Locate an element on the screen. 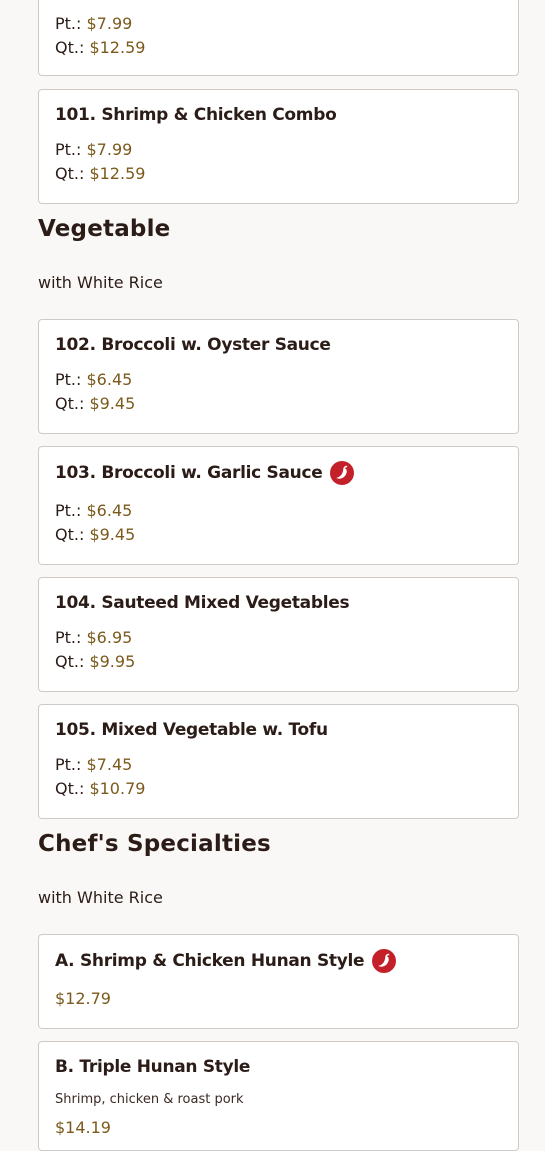 This screenshot has height=1151, width=545. item-title: B. Triple Hunan Style is located at coordinates (153, 1067).